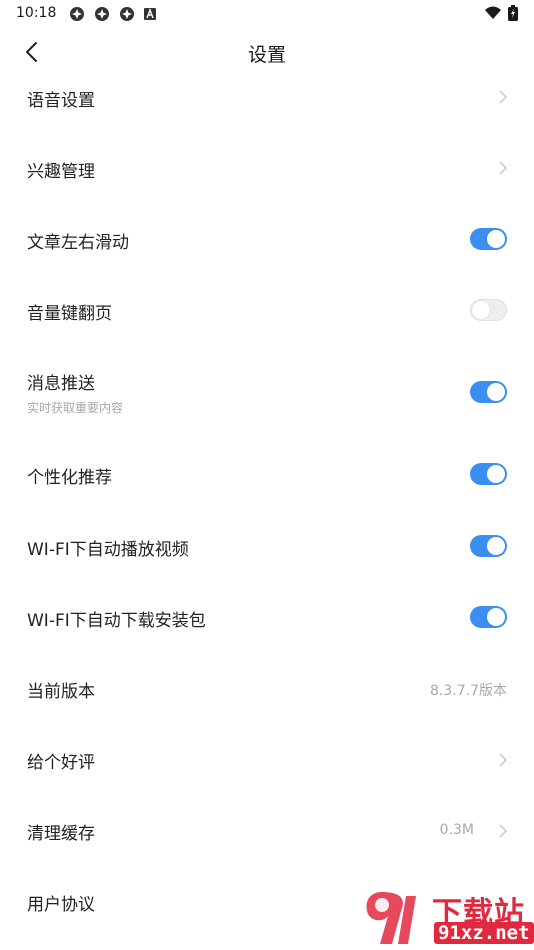 This screenshot has height=950, width=534. I want to click on setting-label: 给个好评, so click(61, 763).